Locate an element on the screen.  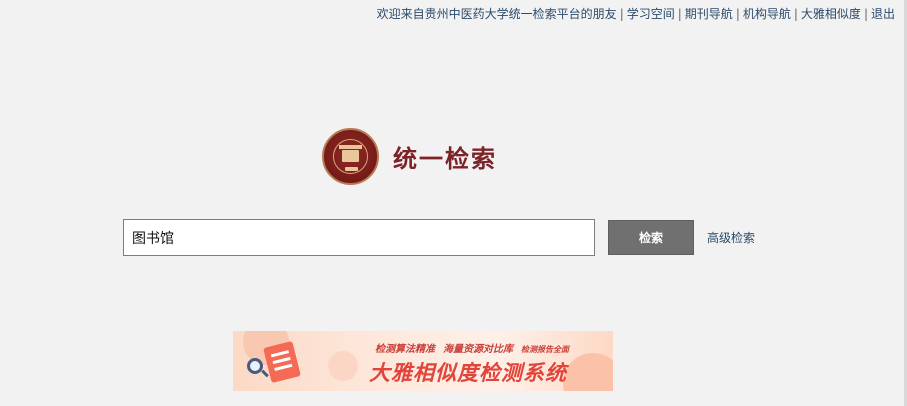
banner-tagline-3: 检测报告全面 is located at coordinates (545, 349).